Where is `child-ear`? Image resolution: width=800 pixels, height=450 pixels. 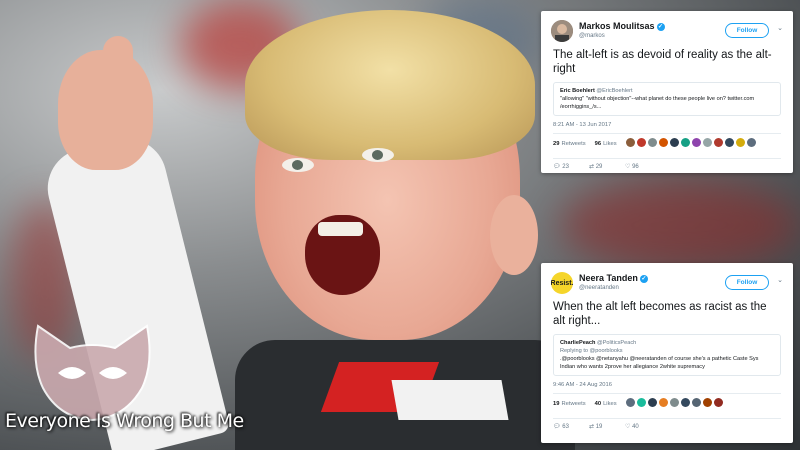 child-ear is located at coordinates (514, 235).